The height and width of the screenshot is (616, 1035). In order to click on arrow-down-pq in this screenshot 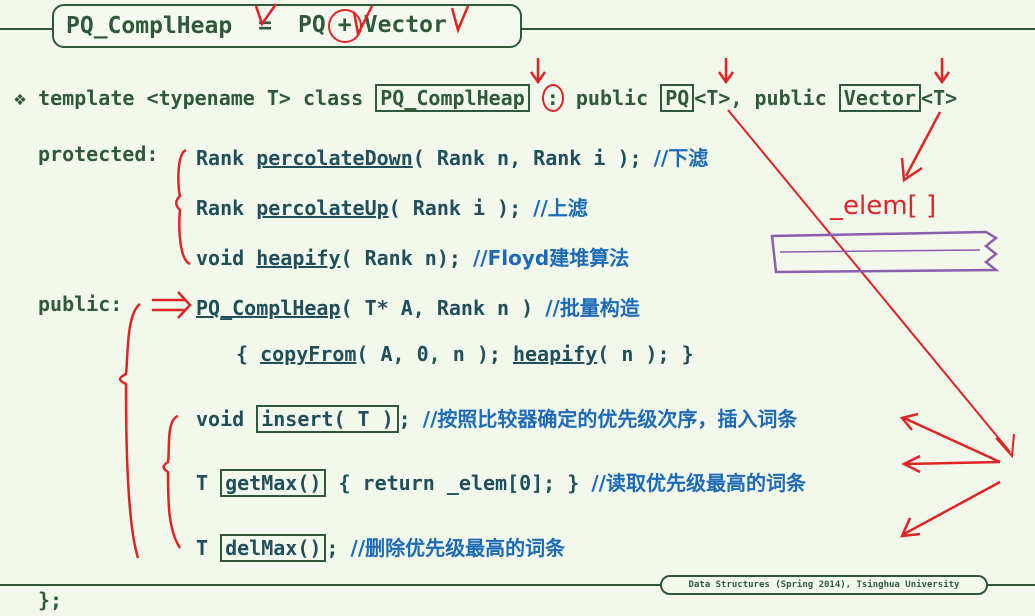, I will do `click(726, 71)`.